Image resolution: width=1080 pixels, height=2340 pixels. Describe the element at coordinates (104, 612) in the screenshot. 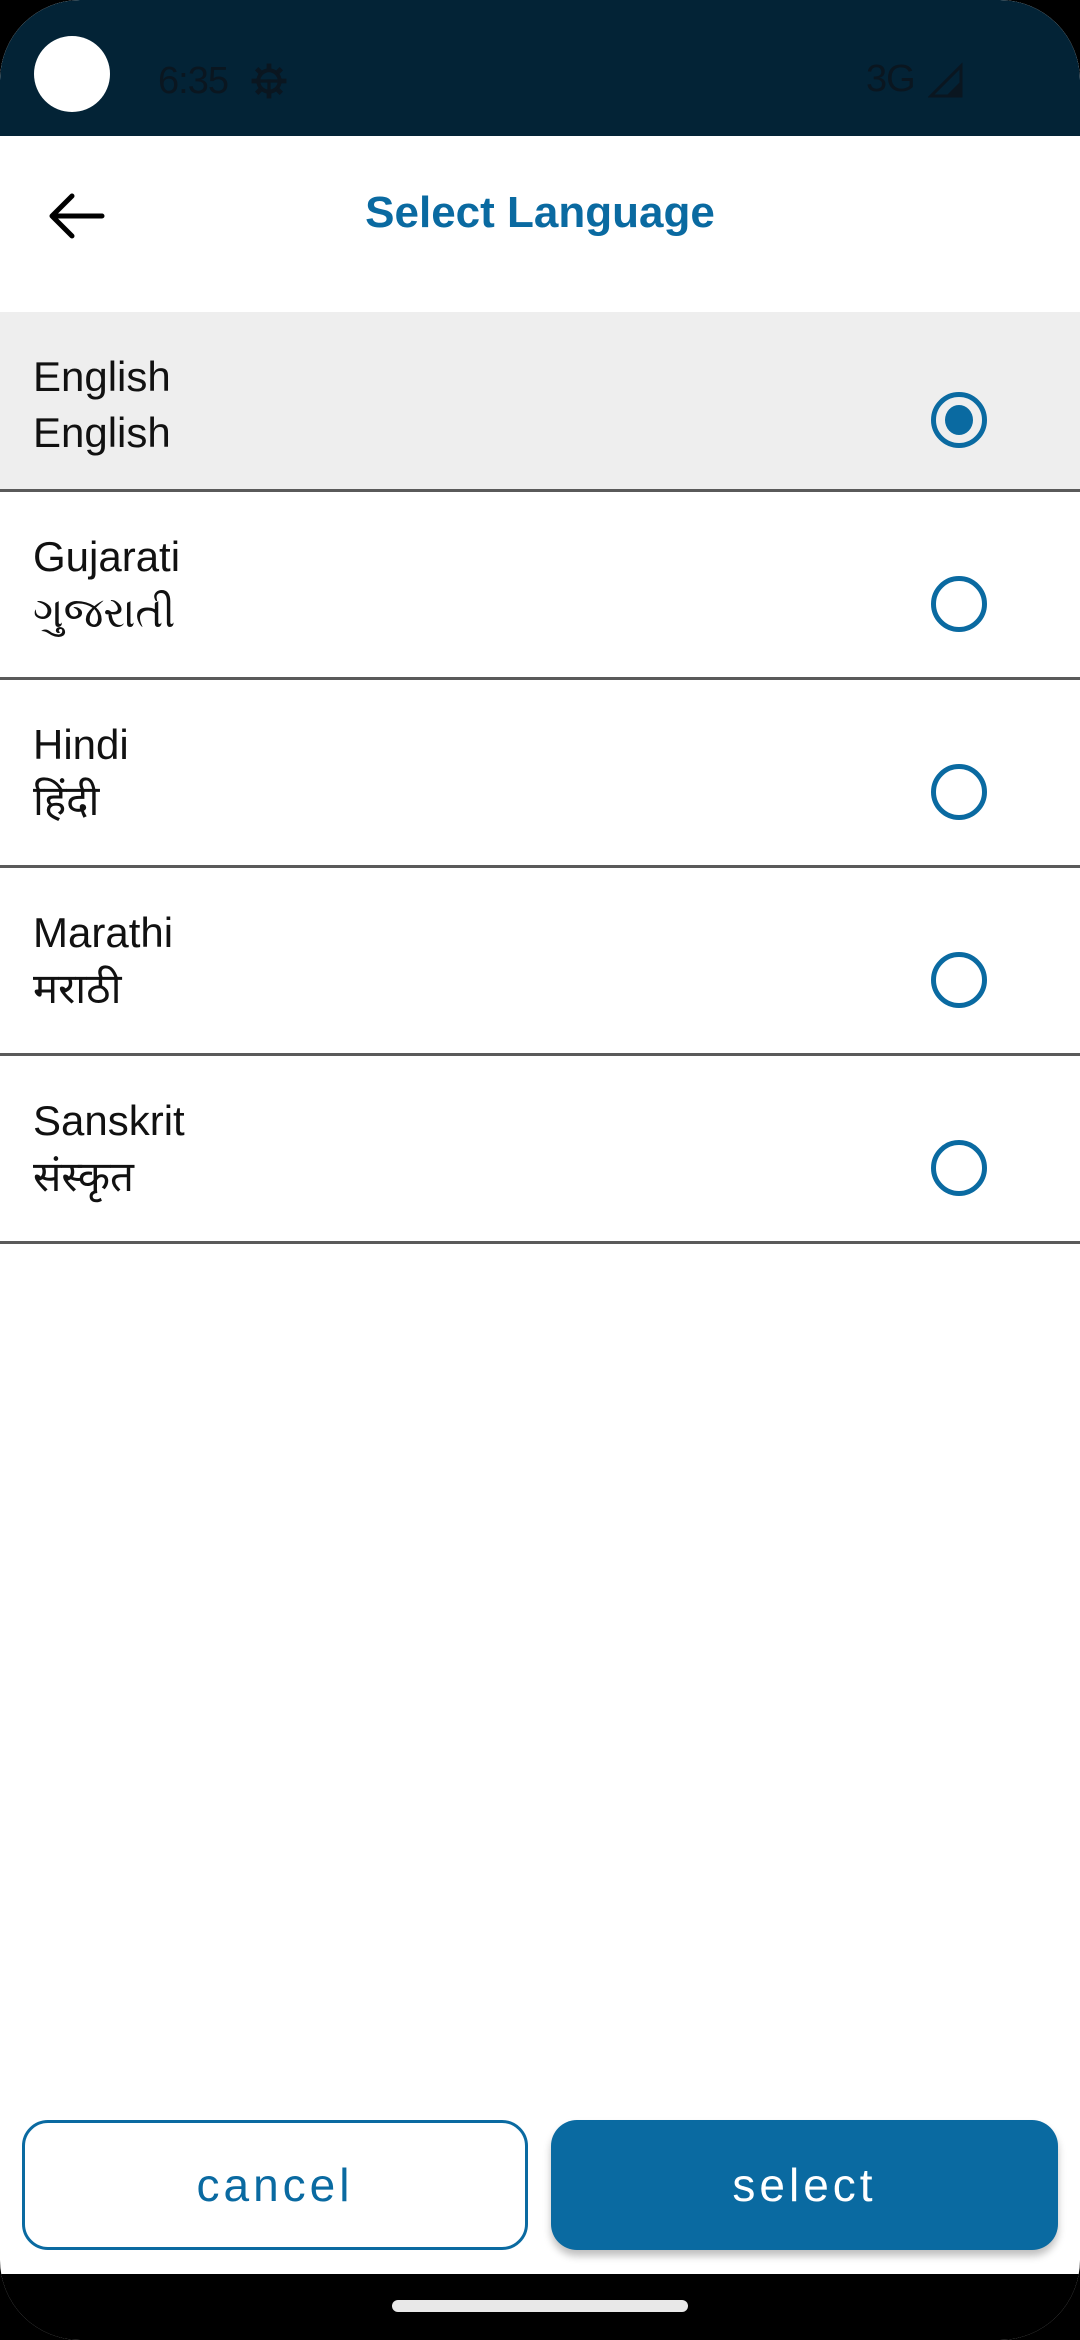

I see `language-native-name: ગુજરાતી` at that location.